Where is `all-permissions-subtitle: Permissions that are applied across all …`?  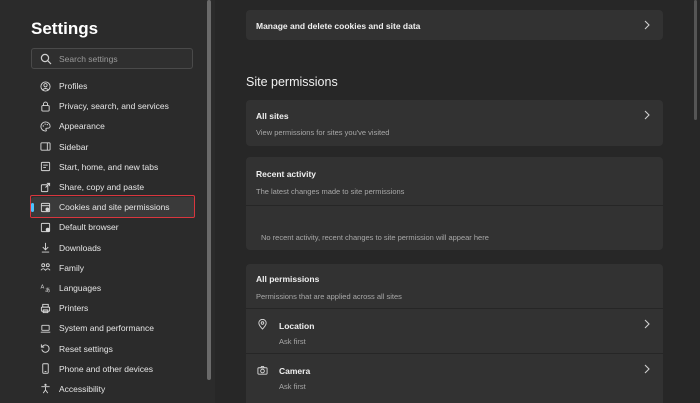 all-permissions-subtitle: Permissions that are applied across all … is located at coordinates (329, 296).